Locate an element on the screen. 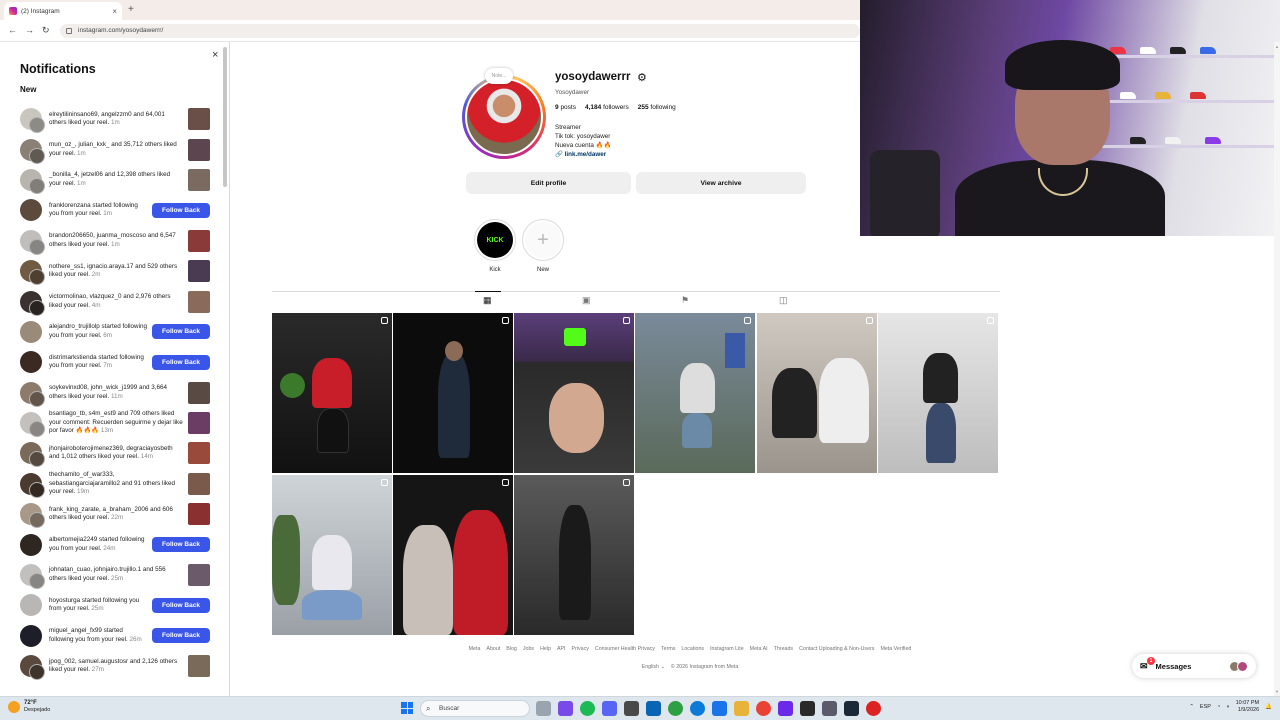  footer-link: API is located at coordinates (561, 649).